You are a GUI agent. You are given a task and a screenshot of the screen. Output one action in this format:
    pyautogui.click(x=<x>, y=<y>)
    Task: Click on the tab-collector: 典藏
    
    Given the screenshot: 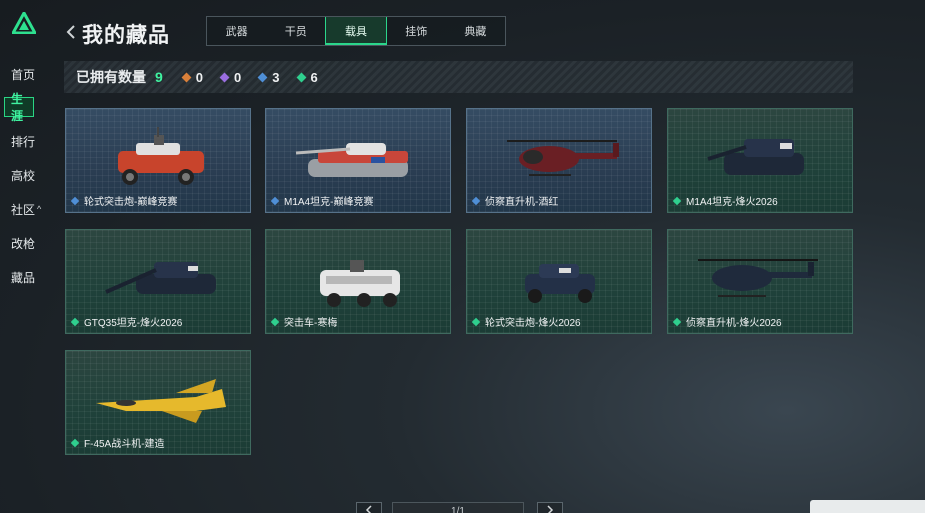 What is the action you would take?
    pyautogui.click(x=475, y=31)
    